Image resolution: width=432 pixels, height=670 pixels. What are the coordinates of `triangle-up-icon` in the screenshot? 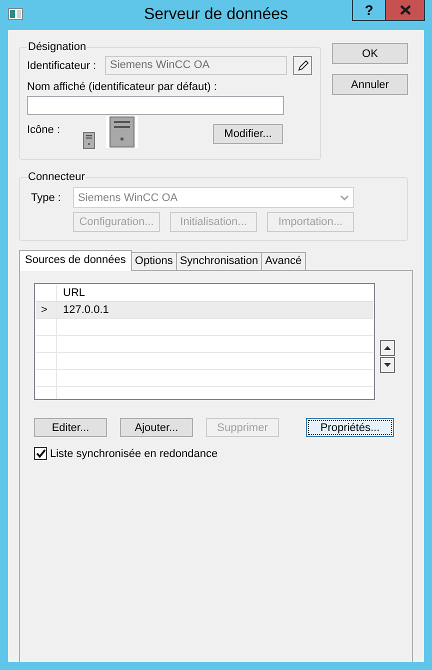 It's located at (387, 348).